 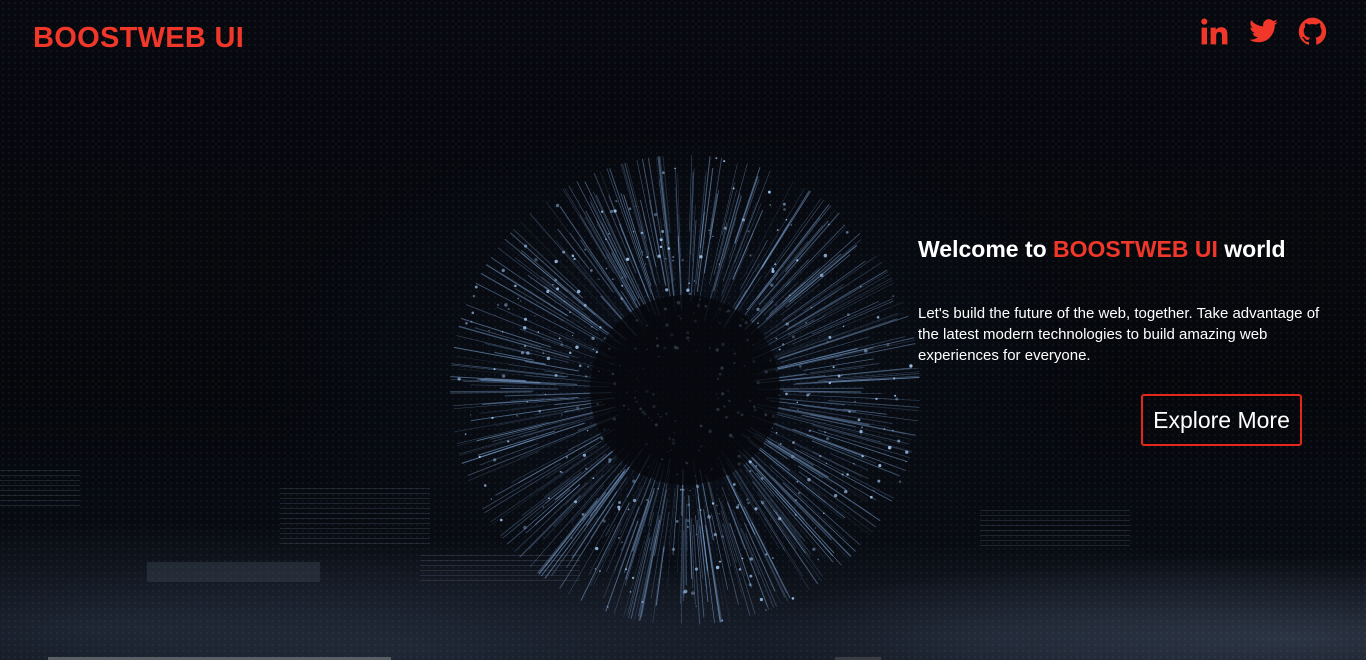 What do you see at coordinates (1214, 31) in the screenshot?
I see `linkedin-link` at bounding box center [1214, 31].